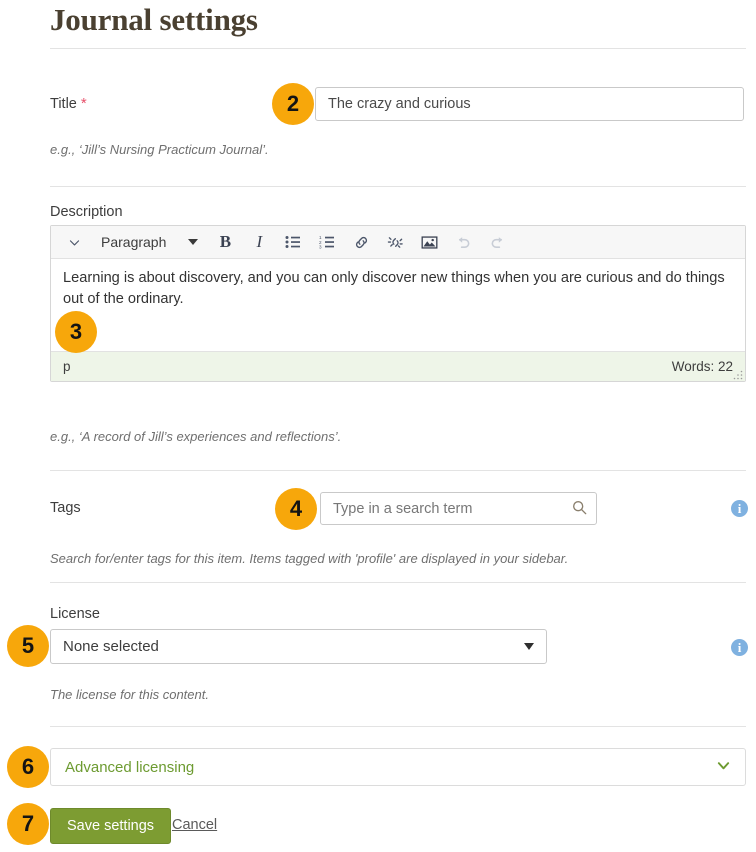 The width and height of the screenshot is (756, 852). What do you see at coordinates (130, 767) in the screenshot?
I see `advanced-licensing-label: Advanced licensing` at bounding box center [130, 767].